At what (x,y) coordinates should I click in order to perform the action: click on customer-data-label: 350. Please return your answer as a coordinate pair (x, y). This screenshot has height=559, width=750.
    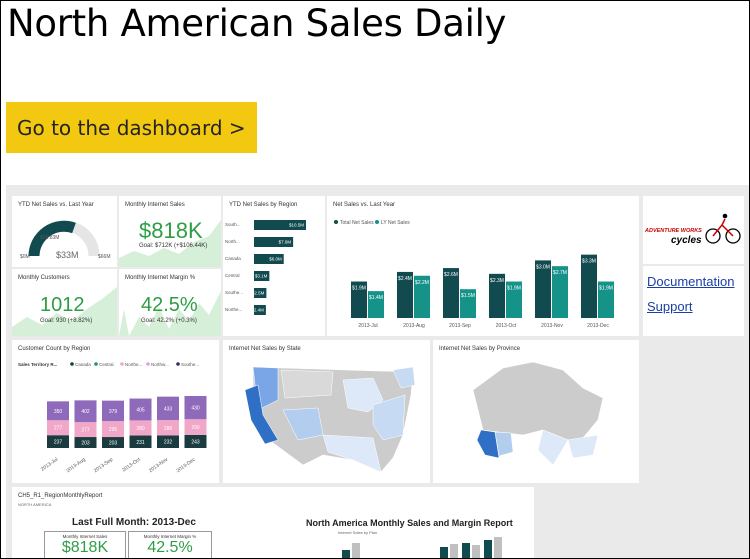
    Looking at the image, I should click on (58, 412).